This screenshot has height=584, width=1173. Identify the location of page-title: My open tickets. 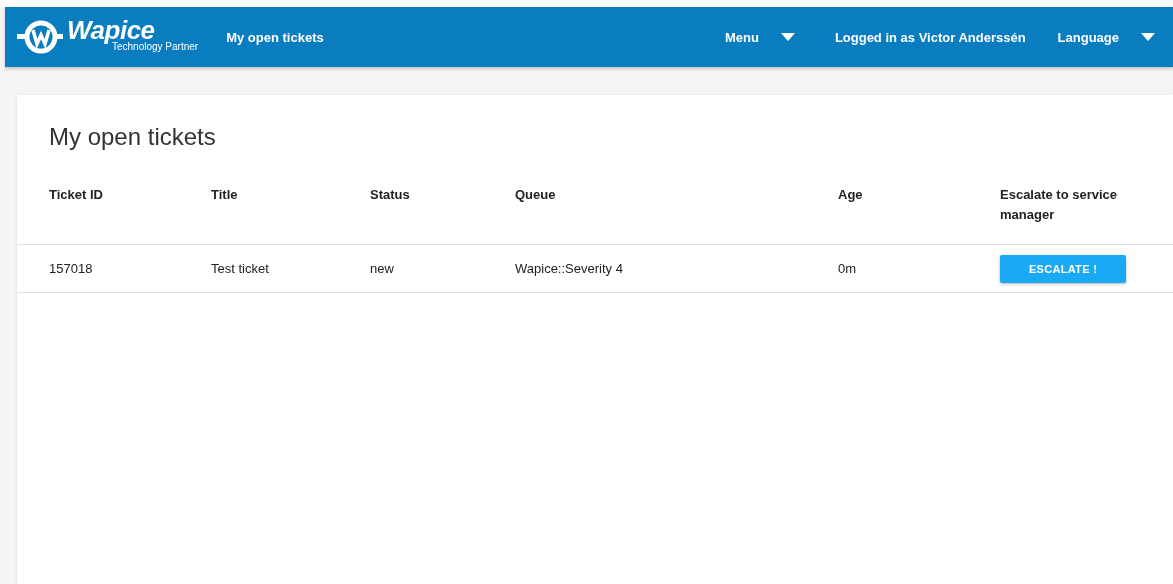
(132, 137).